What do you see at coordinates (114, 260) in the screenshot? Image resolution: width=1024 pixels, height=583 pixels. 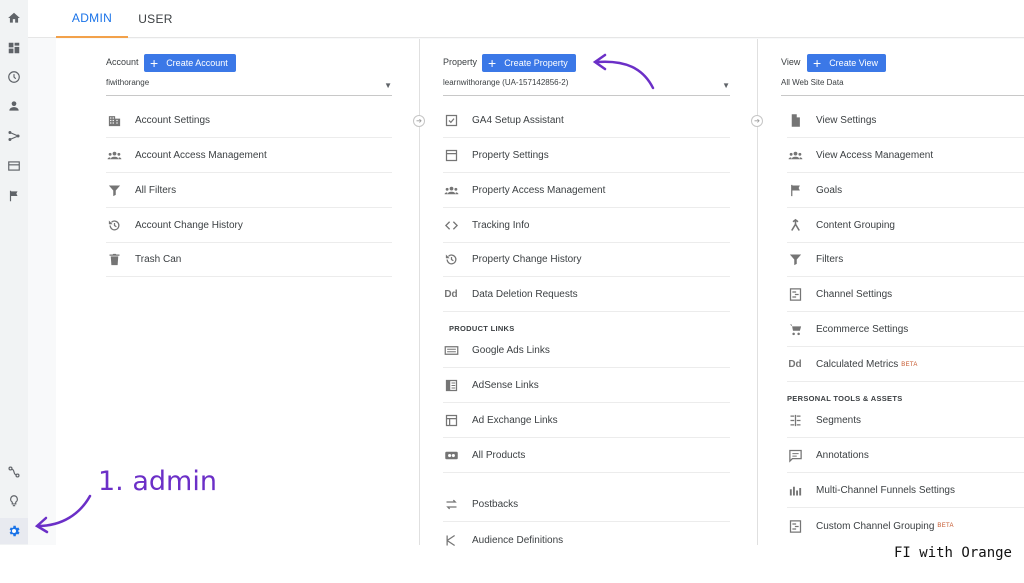 I see `trash-icon` at bounding box center [114, 260].